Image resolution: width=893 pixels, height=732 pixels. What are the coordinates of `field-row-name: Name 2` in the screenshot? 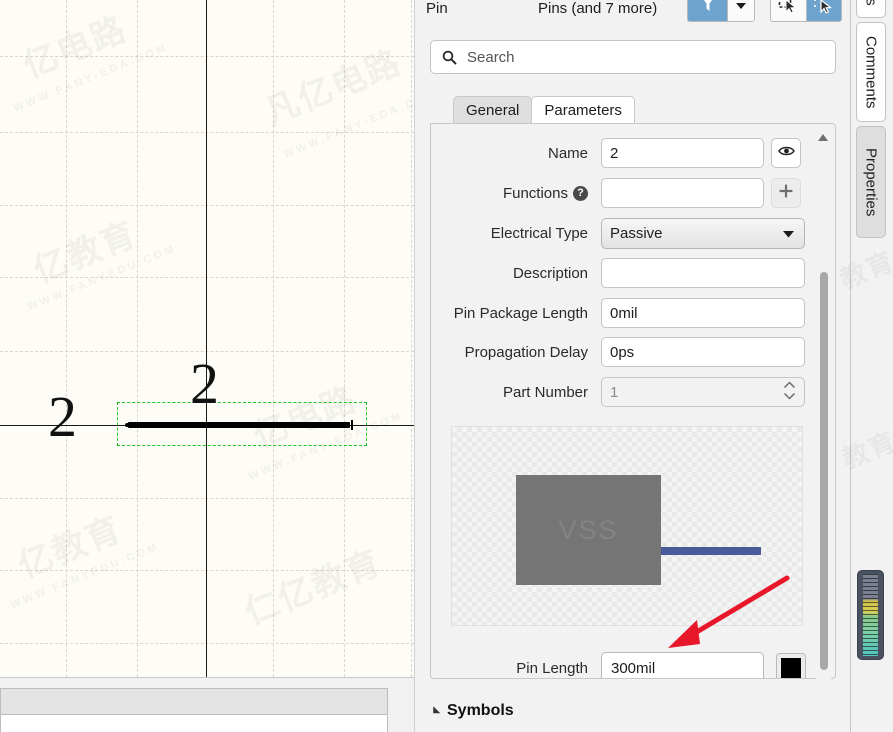 It's located at (626, 153).